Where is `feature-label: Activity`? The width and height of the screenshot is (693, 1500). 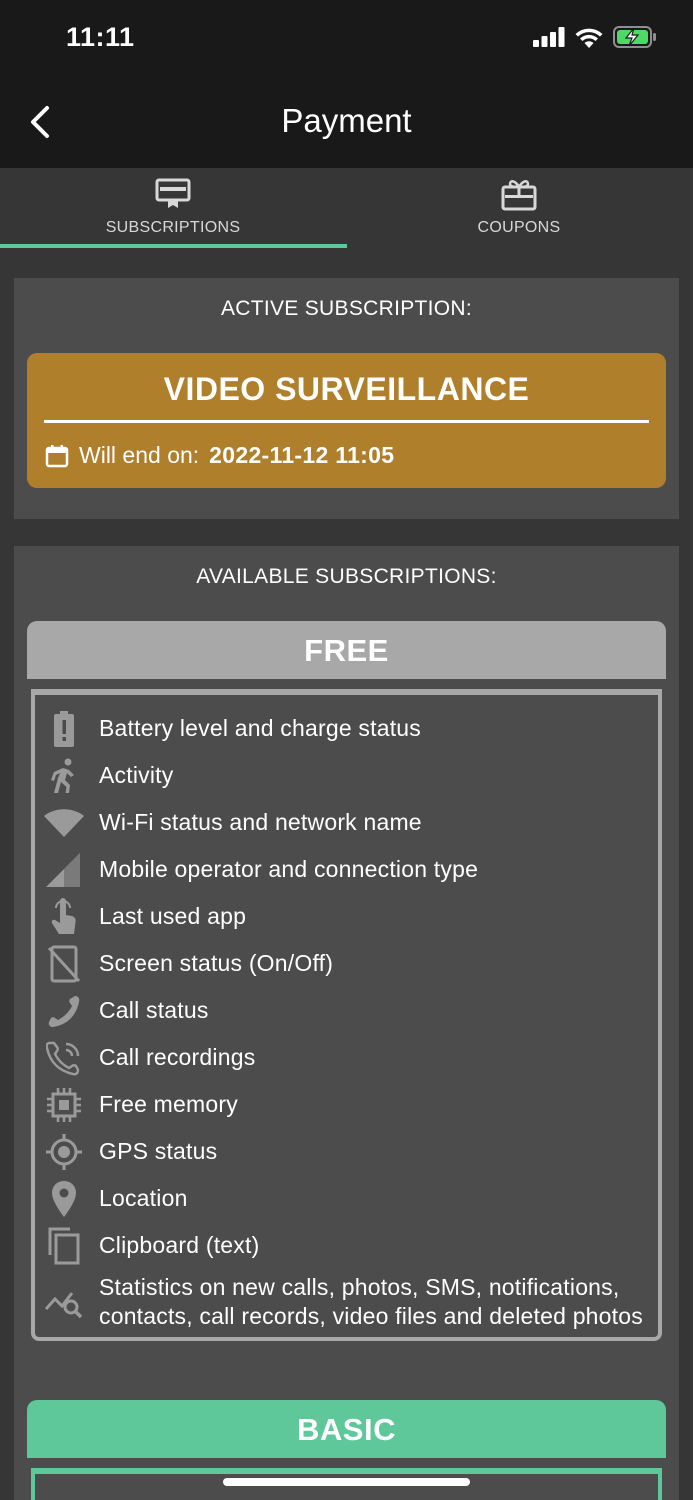
feature-label: Activity is located at coordinates (136, 775).